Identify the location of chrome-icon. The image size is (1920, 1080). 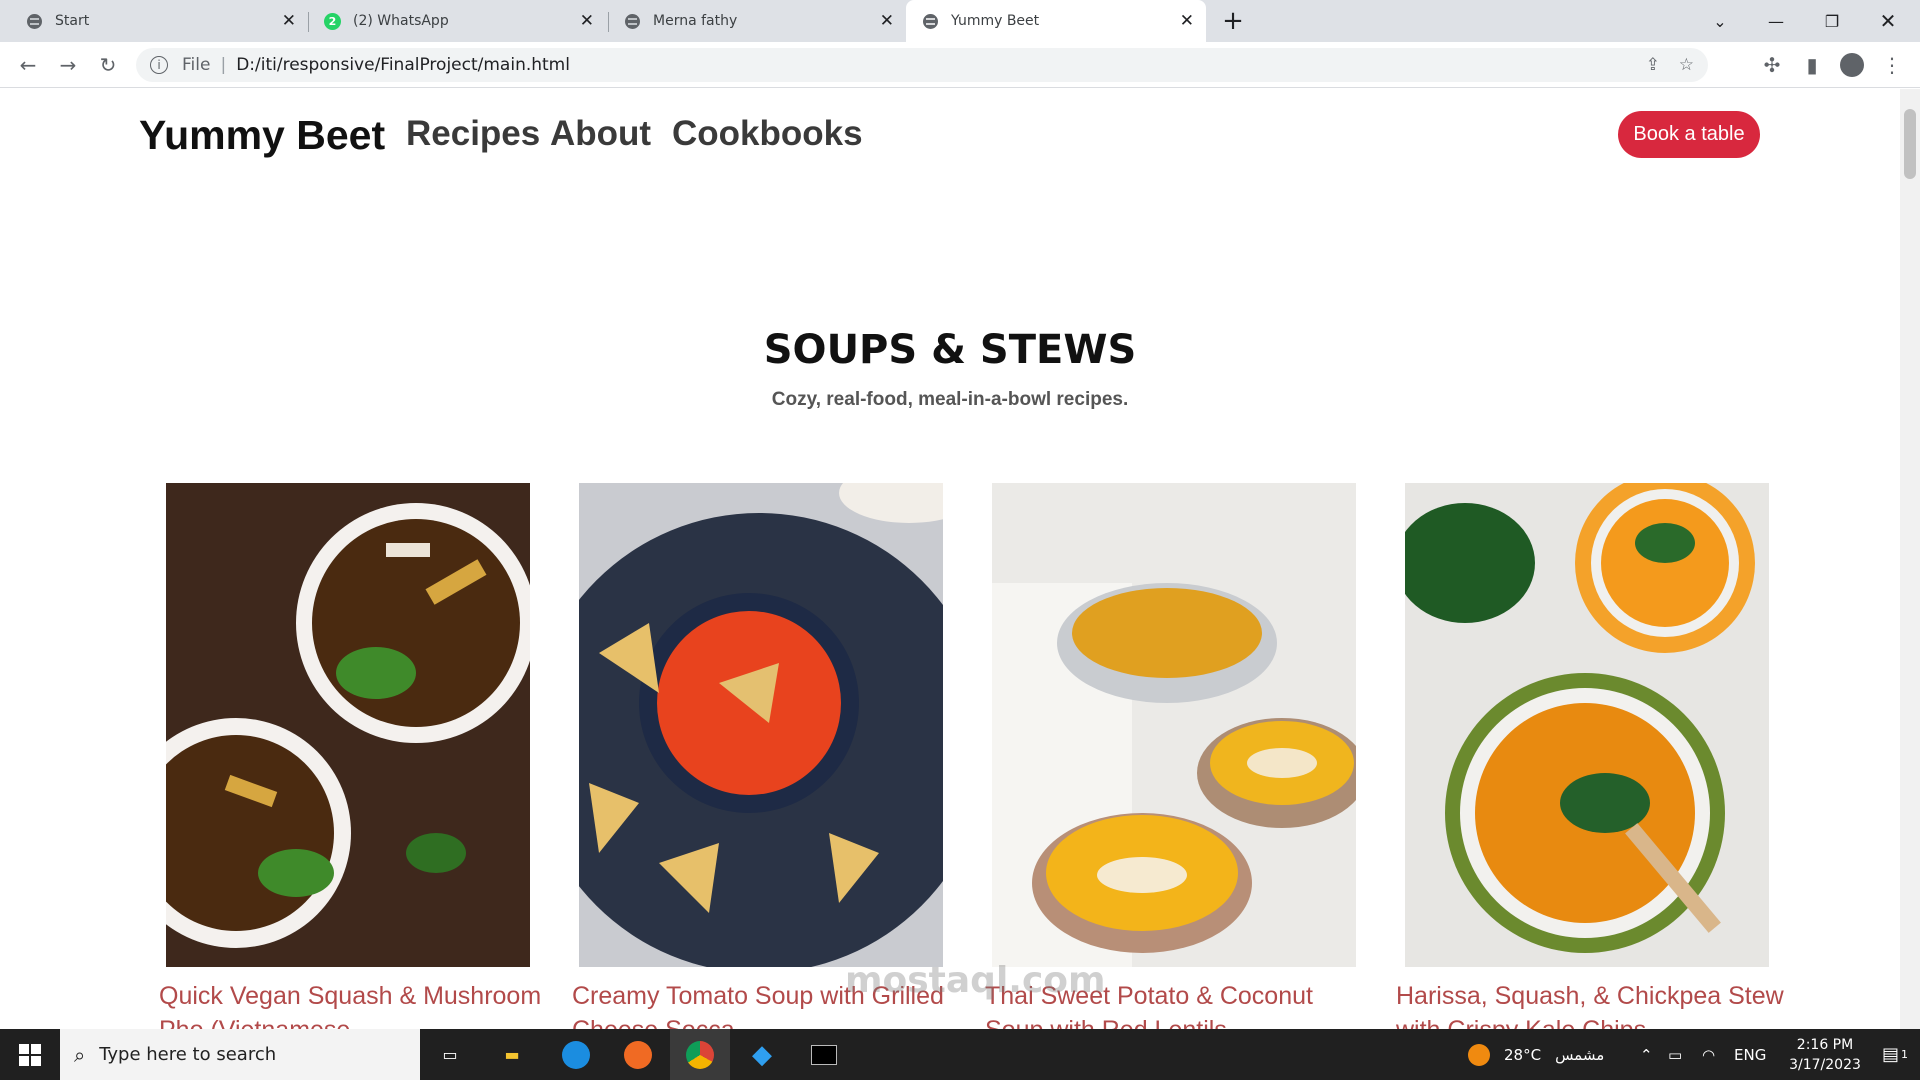
(700, 1054).